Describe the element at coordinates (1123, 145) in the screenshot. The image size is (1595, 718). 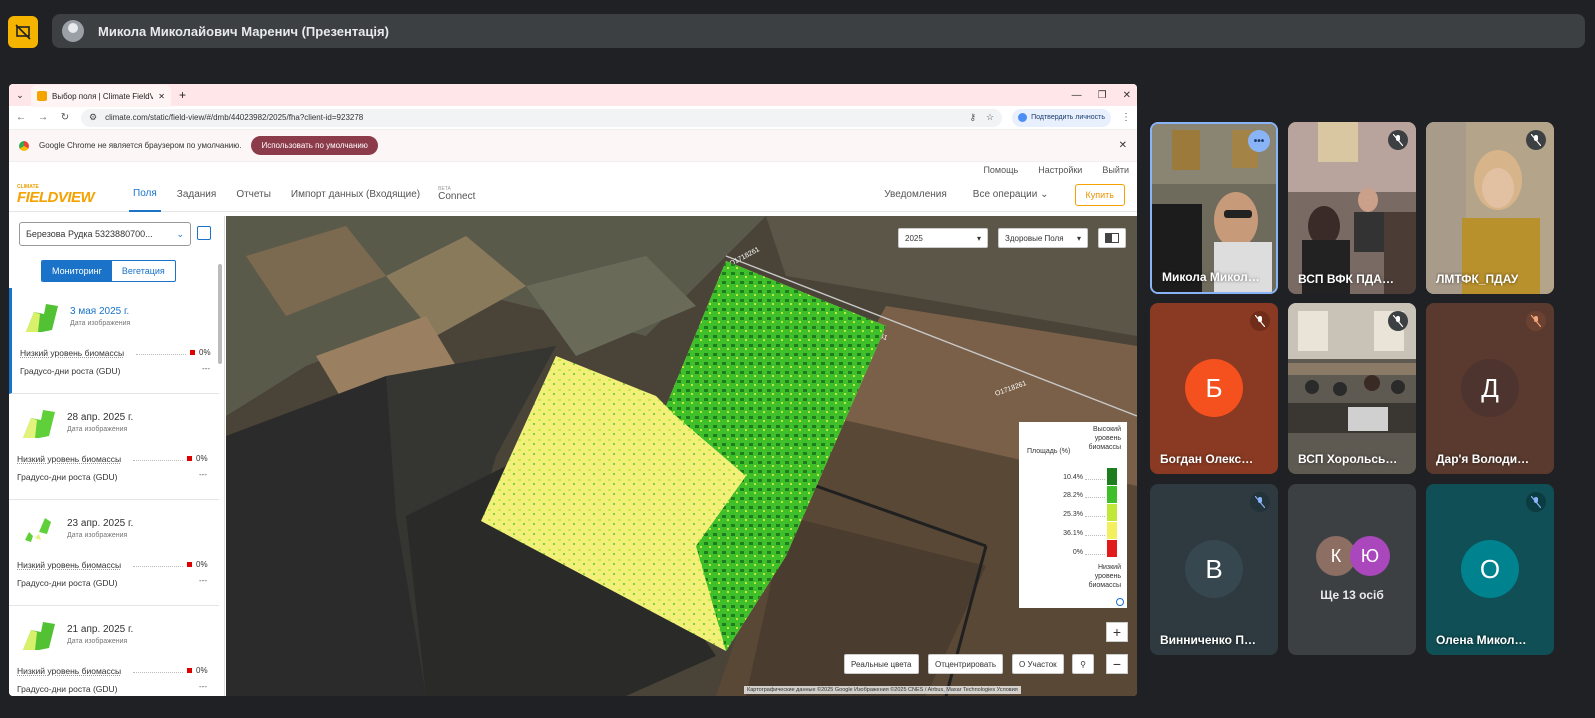
I see `infobar-close-icon: ✕` at that location.